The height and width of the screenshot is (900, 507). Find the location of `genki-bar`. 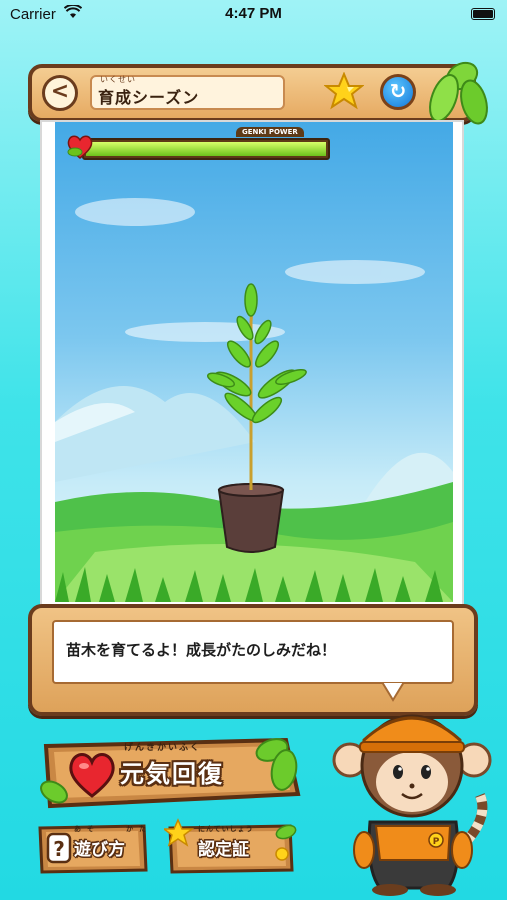

genki-bar is located at coordinates (206, 149).